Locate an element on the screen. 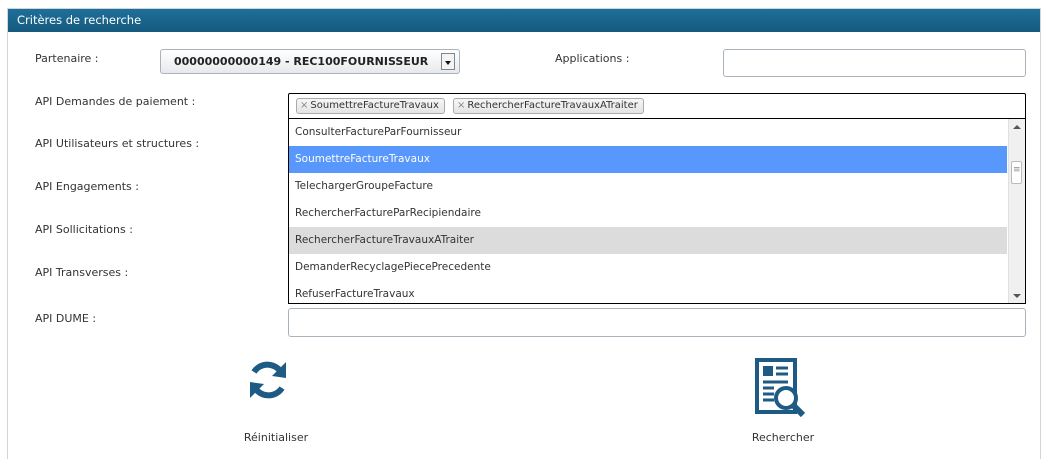 Image resolution: width=1048 pixels, height=459 pixels. dropdown-option: ConsulterFactureParFournisseur is located at coordinates (648, 132).